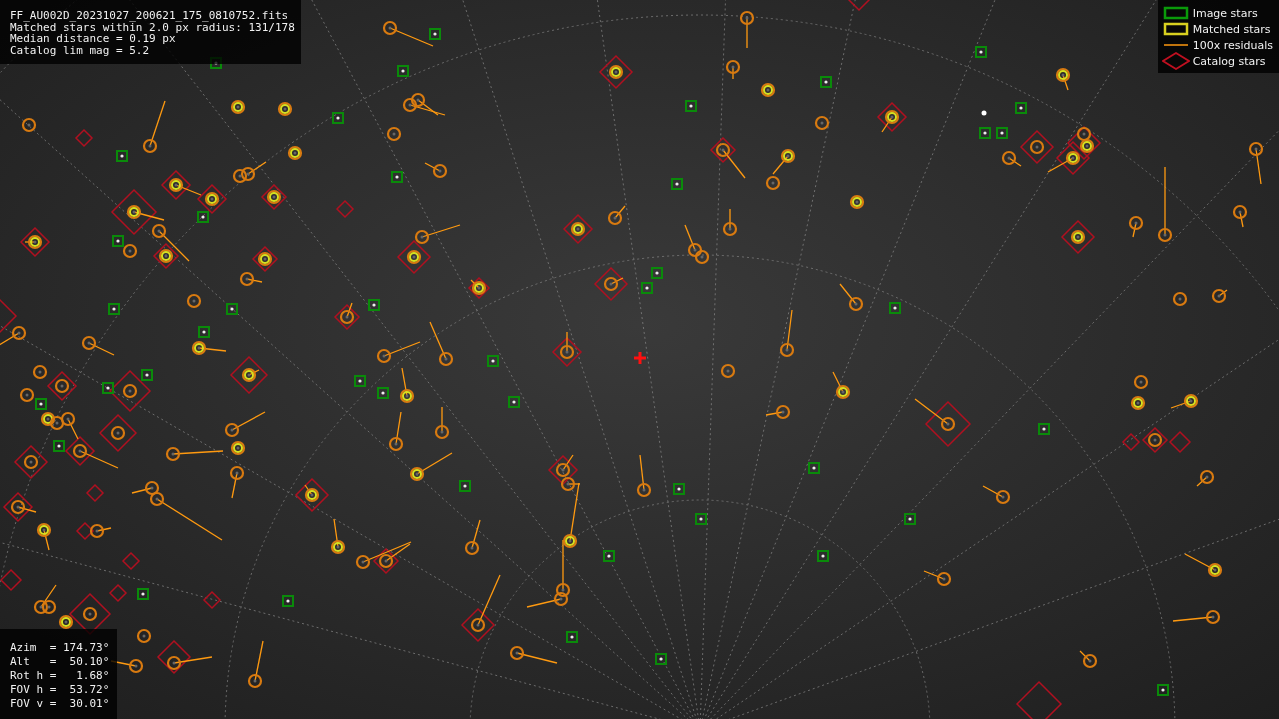  Describe the element at coordinates (93, 39) in the screenshot. I see `info-text: Median distance = 0.19 px` at that location.